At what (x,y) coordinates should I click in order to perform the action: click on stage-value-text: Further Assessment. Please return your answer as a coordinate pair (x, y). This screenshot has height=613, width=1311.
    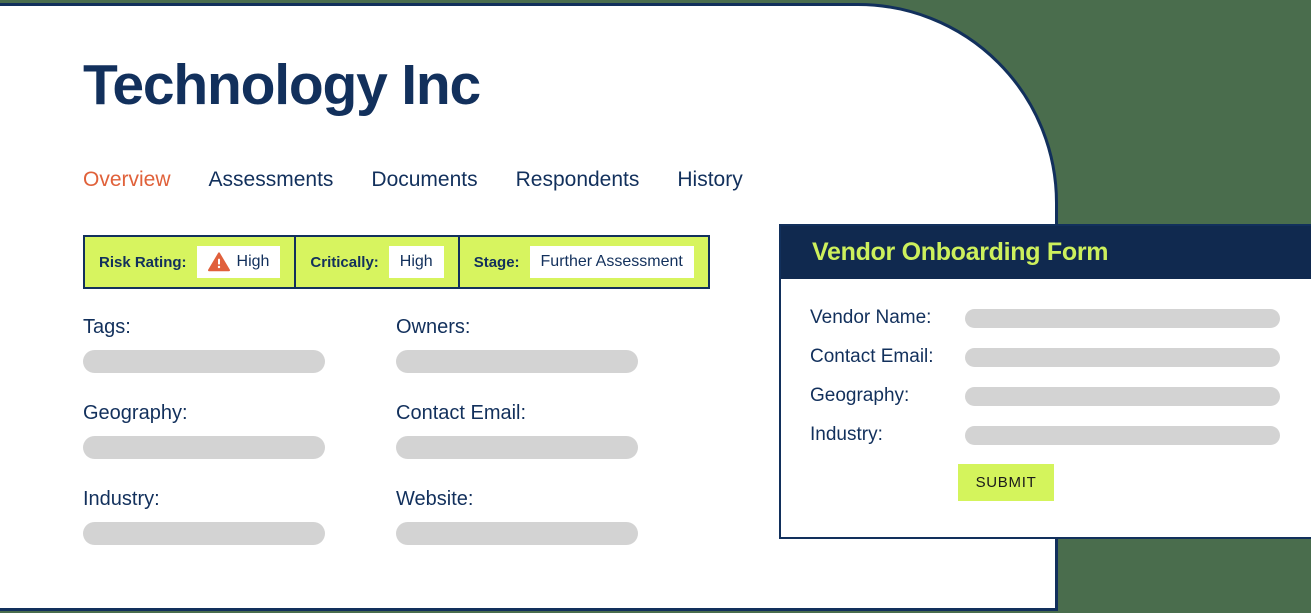
    Looking at the image, I should click on (611, 261).